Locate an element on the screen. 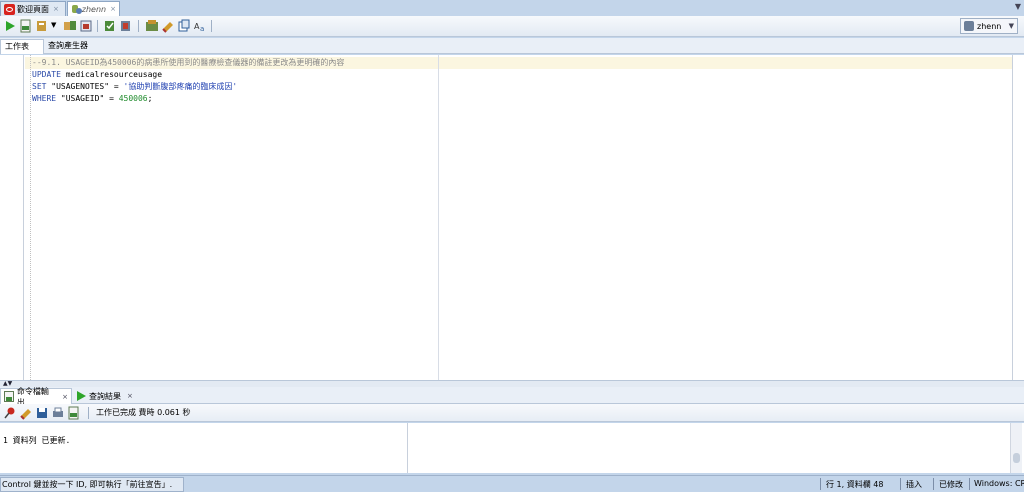  scrollbar-thumb is located at coordinates (1016, 458).